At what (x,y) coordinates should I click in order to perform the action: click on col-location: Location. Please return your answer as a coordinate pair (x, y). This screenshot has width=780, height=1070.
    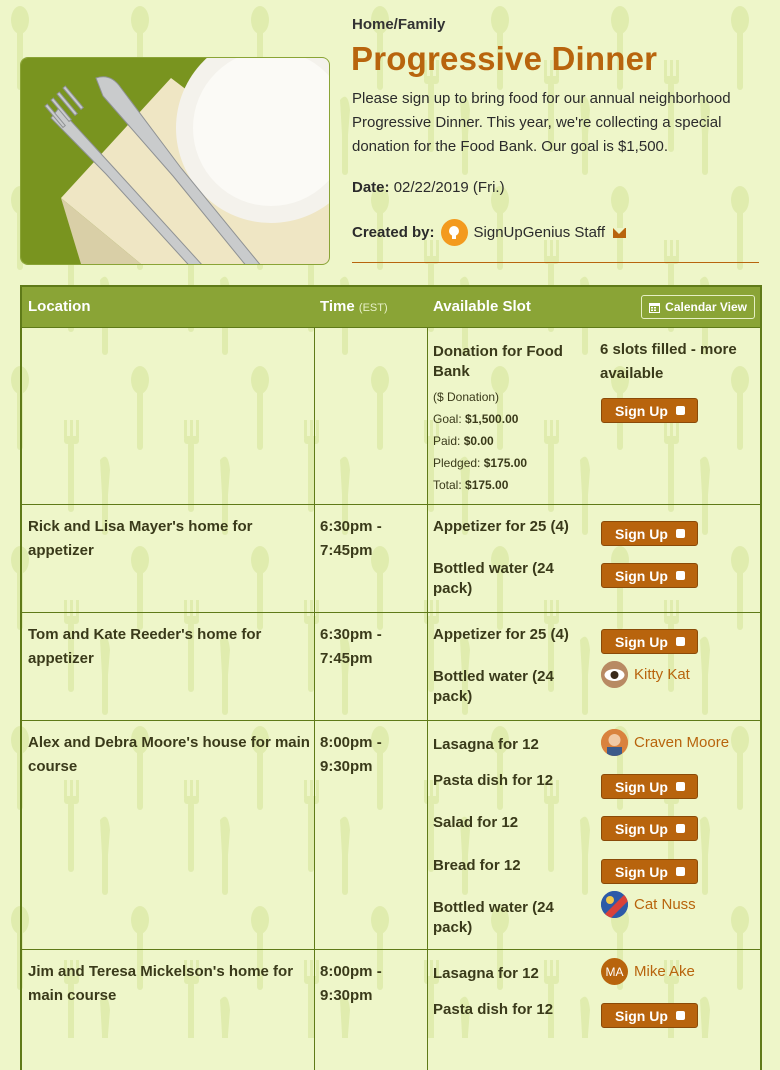
    Looking at the image, I should click on (59, 306).